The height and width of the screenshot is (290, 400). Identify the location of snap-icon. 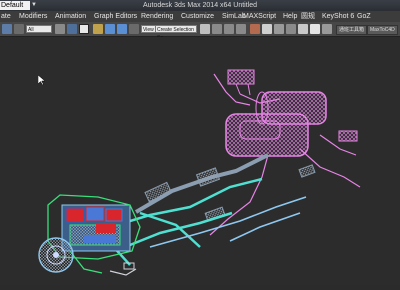
(205, 29).